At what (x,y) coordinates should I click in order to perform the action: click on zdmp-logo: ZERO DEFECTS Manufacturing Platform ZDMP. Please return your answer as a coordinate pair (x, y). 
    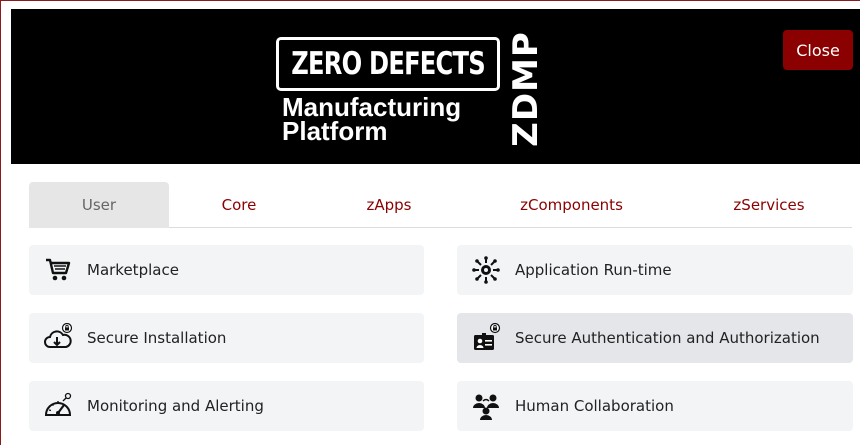
    Looking at the image, I should click on (421, 93).